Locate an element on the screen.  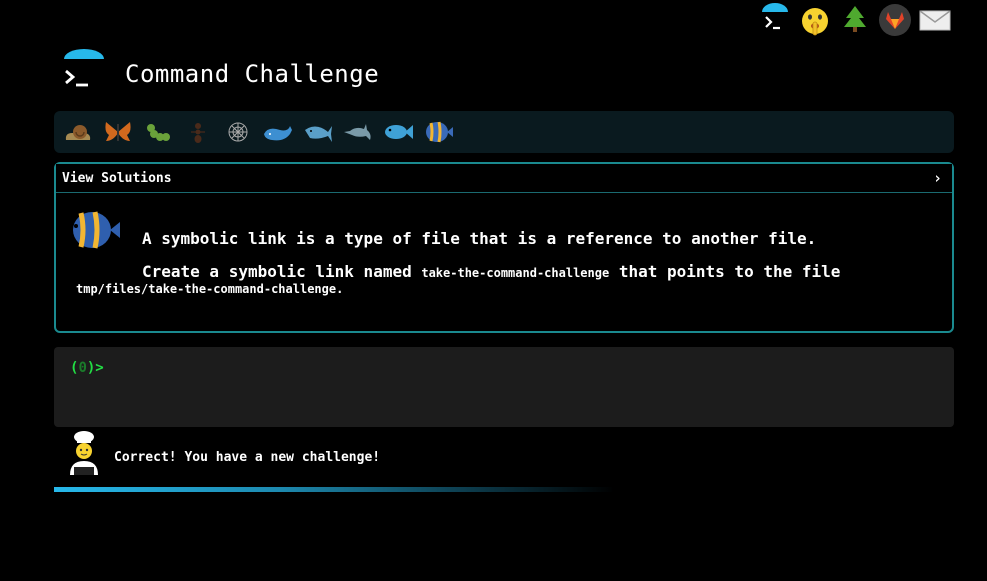
app-logo-icon is located at coordinates (84, 73).